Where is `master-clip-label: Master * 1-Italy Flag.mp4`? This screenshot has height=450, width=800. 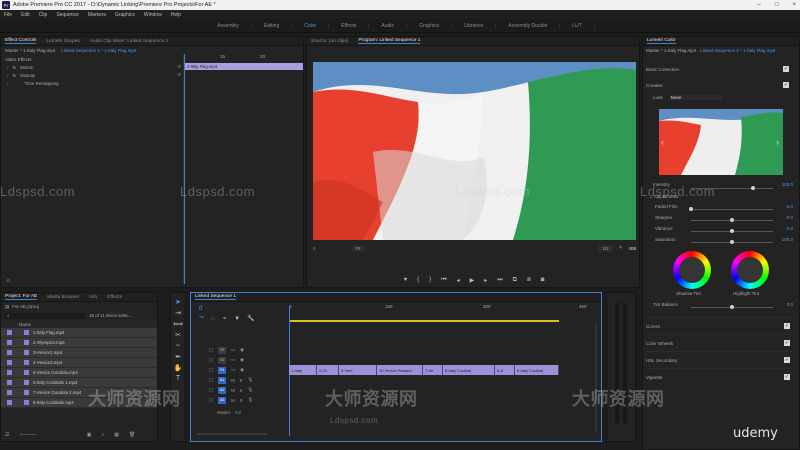 master-clip-label: Master * 1-Italy Flag.mp4 is located at coordinates (30, 50).